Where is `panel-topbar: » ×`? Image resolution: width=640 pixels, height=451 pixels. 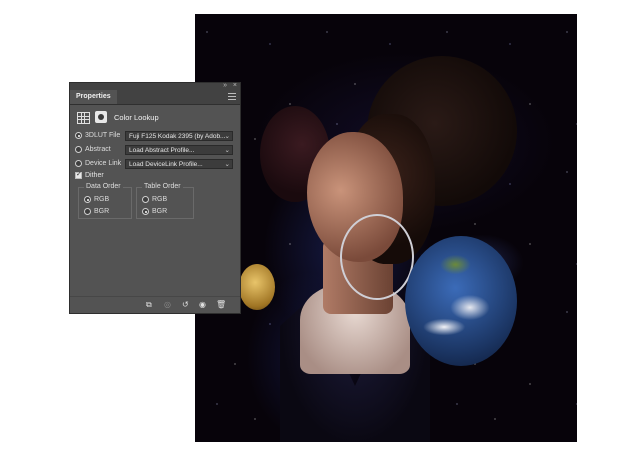
panel-topbar: » × is located at coordinates (155, 86).